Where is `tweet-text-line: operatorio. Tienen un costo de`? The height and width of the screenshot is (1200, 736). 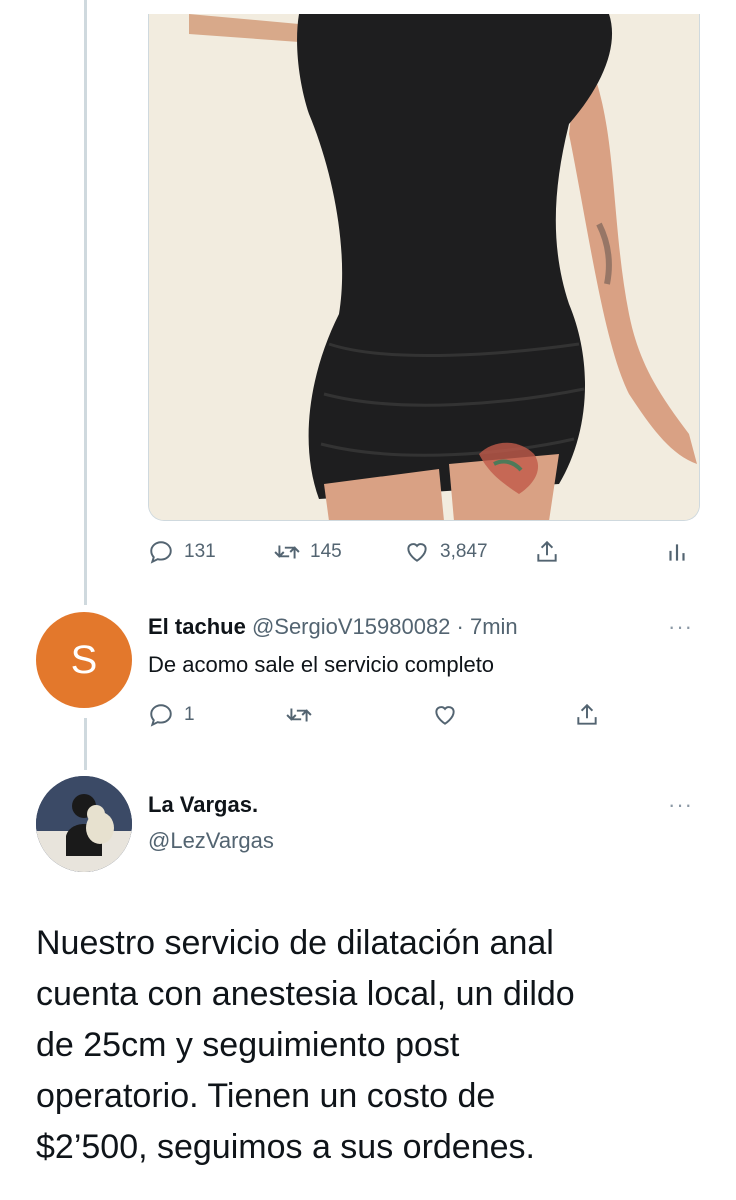 tweet-text-line: operatorio. Tienen un costo de is located at coordinates (266, 1096).